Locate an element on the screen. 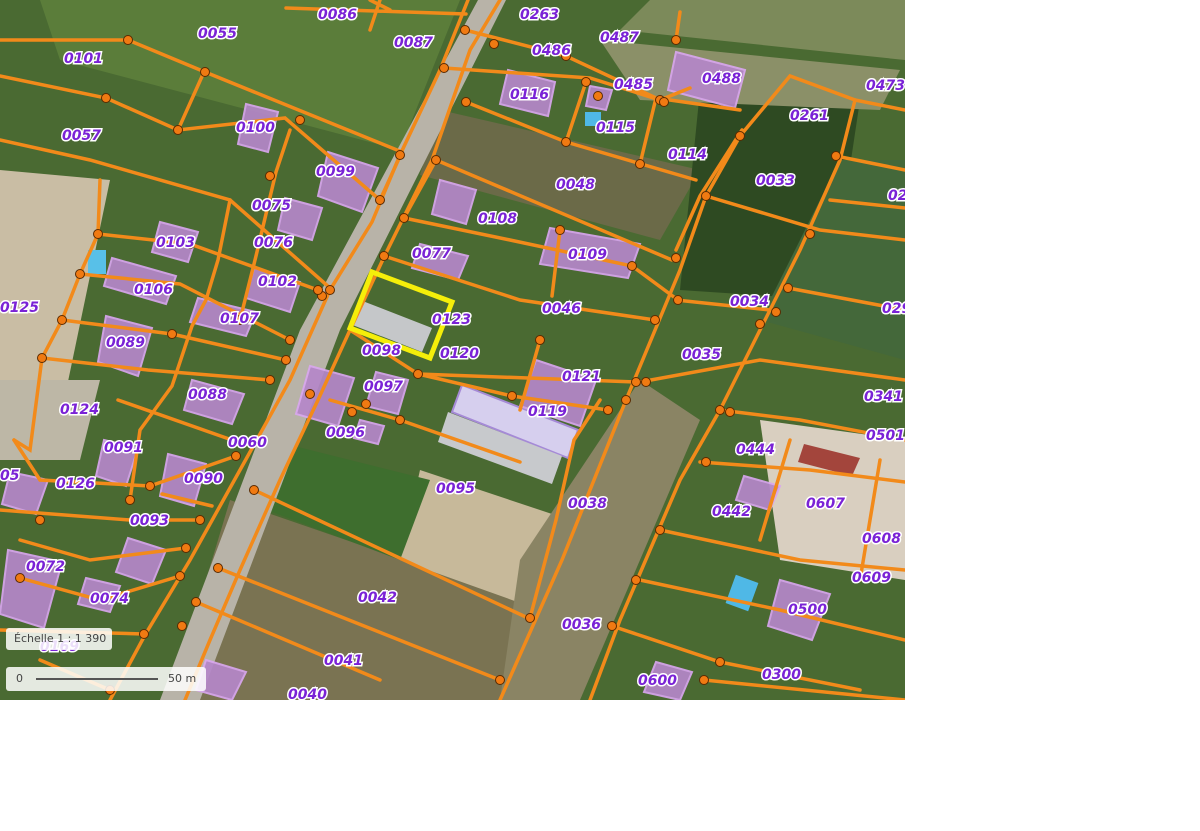 The image size is (1200, 831). parcel-label: 0101 is located at coordinates (83, 59).